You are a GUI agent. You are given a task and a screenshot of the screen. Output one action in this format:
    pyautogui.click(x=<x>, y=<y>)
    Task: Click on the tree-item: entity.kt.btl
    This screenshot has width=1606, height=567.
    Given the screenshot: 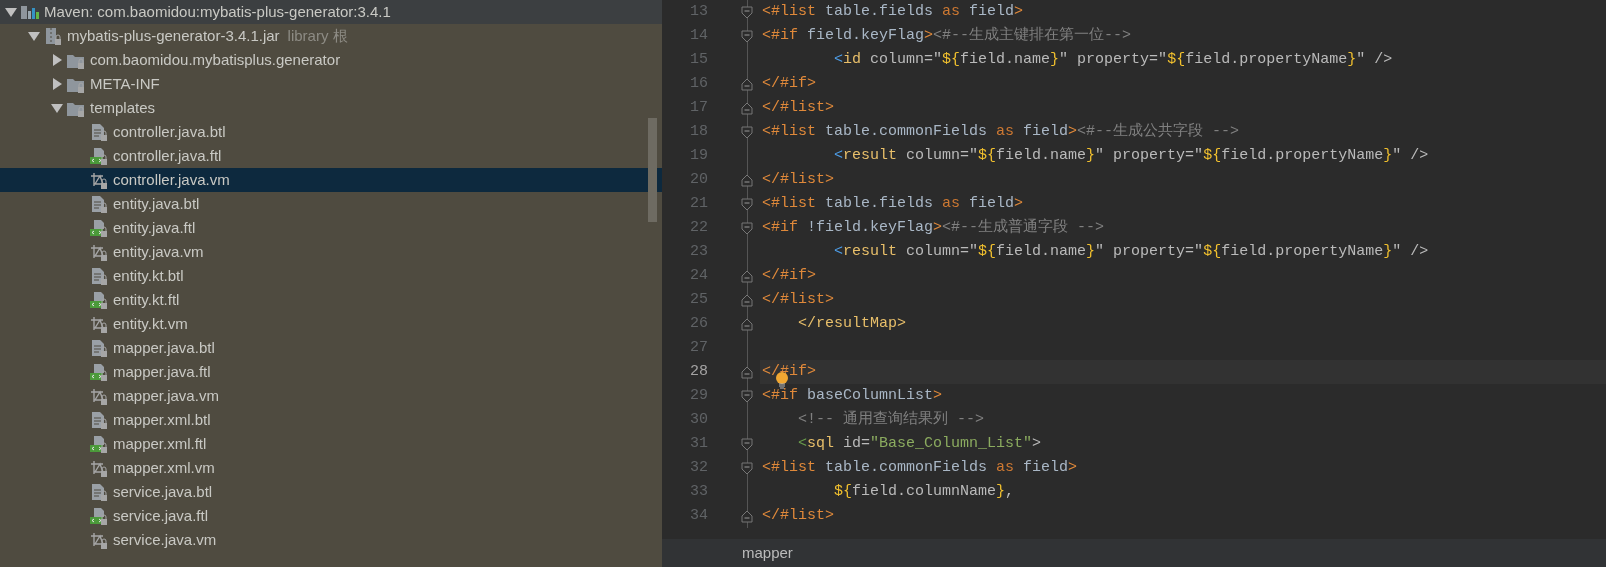 What is the action you would take?
    pyautogui.click(x=331, y=276)
    